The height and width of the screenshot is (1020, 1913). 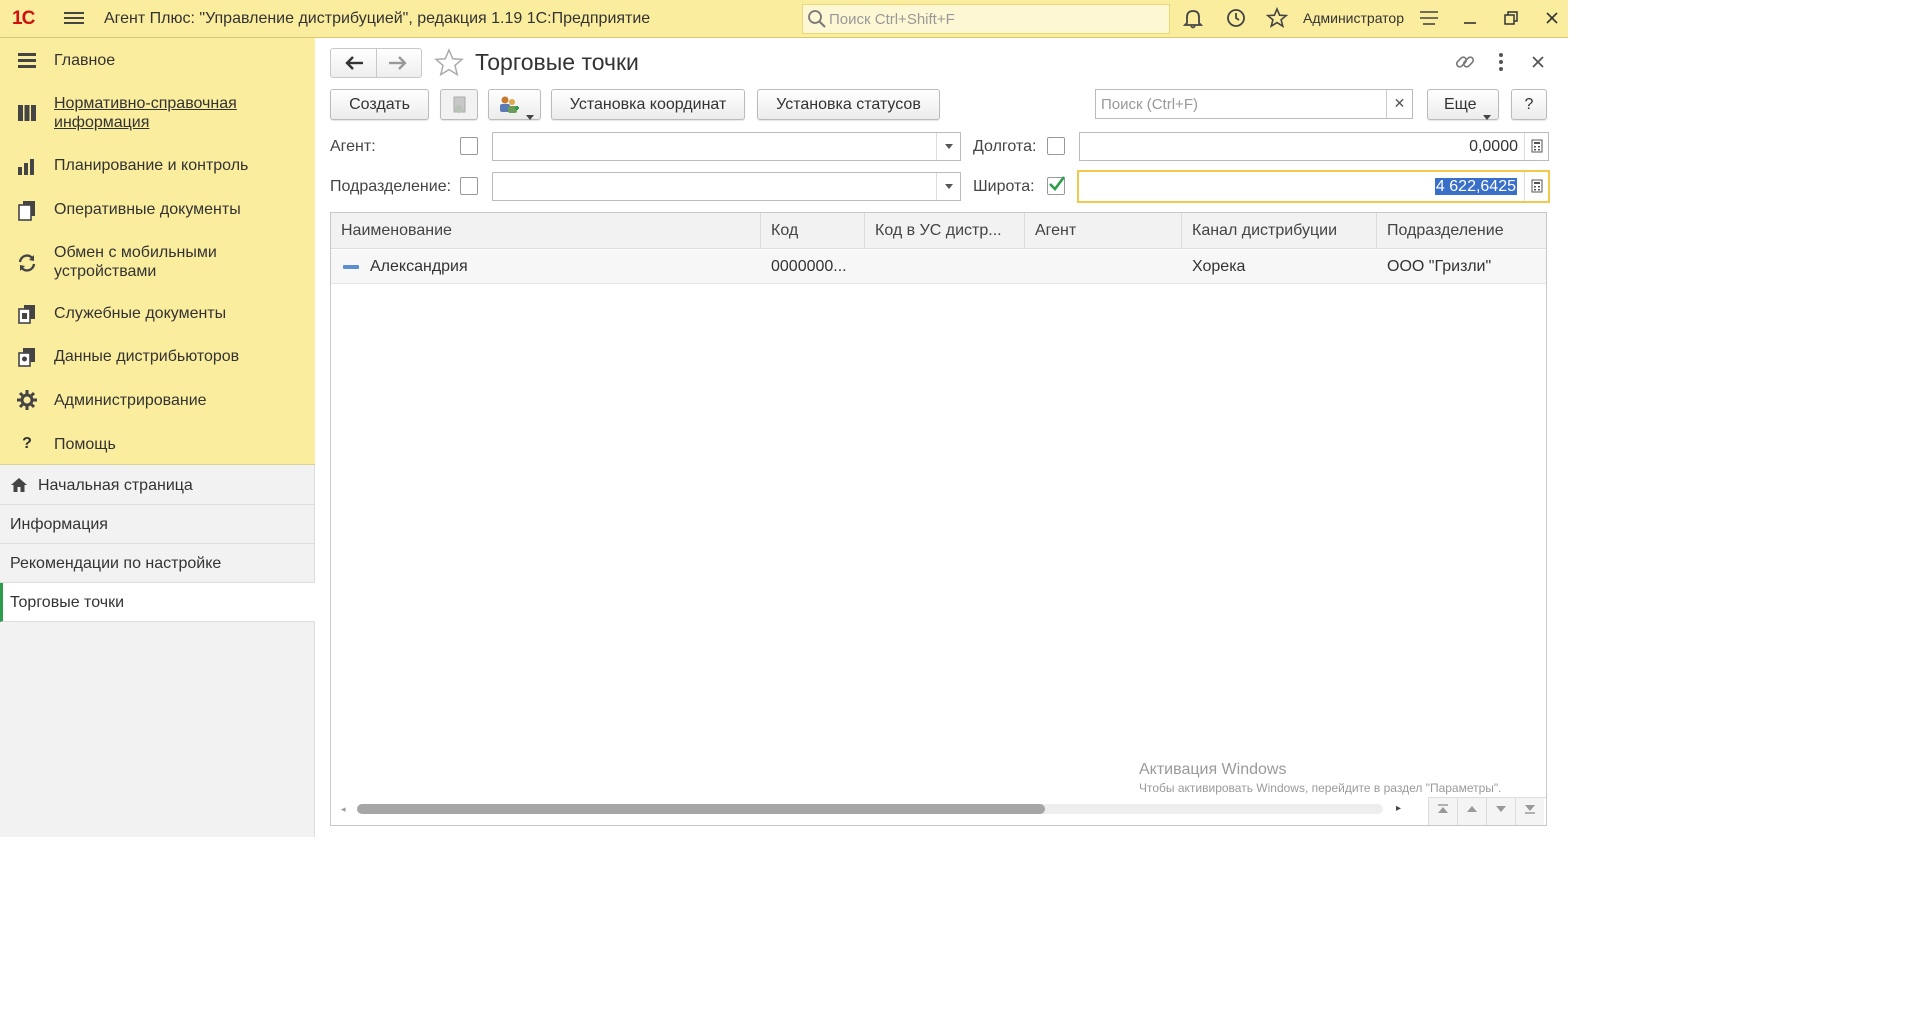 I want to click on more-button: Еще, so click(x=1463, y=104).